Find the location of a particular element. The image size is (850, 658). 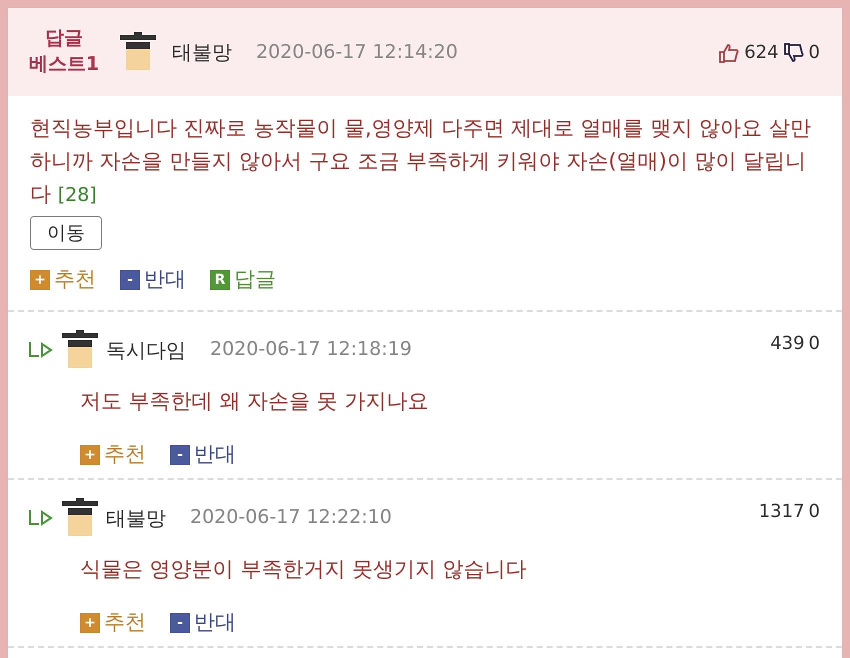

reply-button: R 답글 is located at coordinates (243, 280).